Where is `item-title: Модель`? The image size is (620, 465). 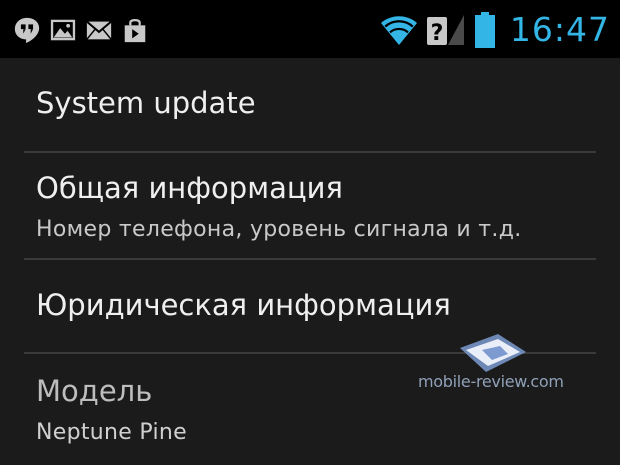
item-title: Модель is located at coordinates (94, 391).